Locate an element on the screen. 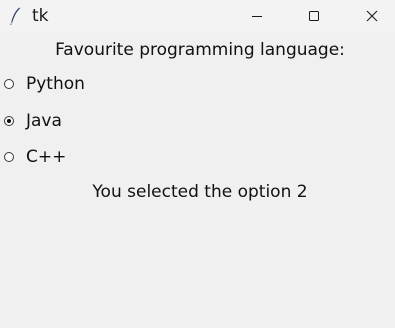 This screenshot has width=395, height=328. radio-option-python: Python is located at coordinates (44, 84).